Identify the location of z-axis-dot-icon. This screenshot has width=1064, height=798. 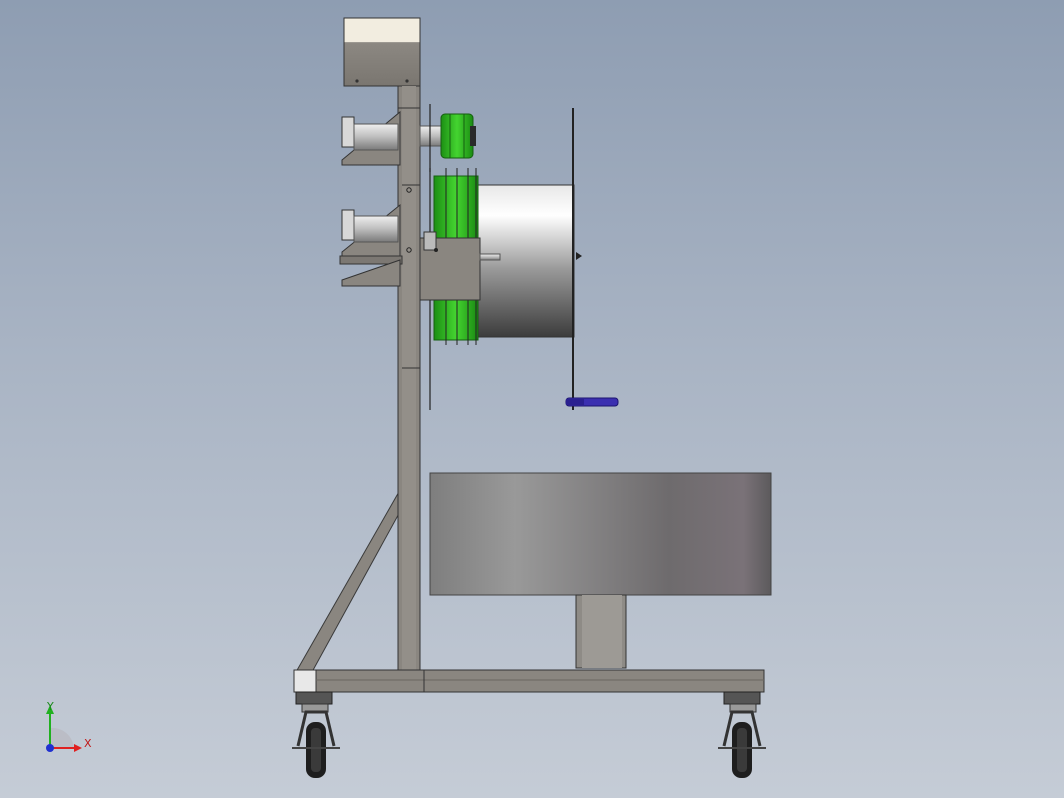
(50, 748).